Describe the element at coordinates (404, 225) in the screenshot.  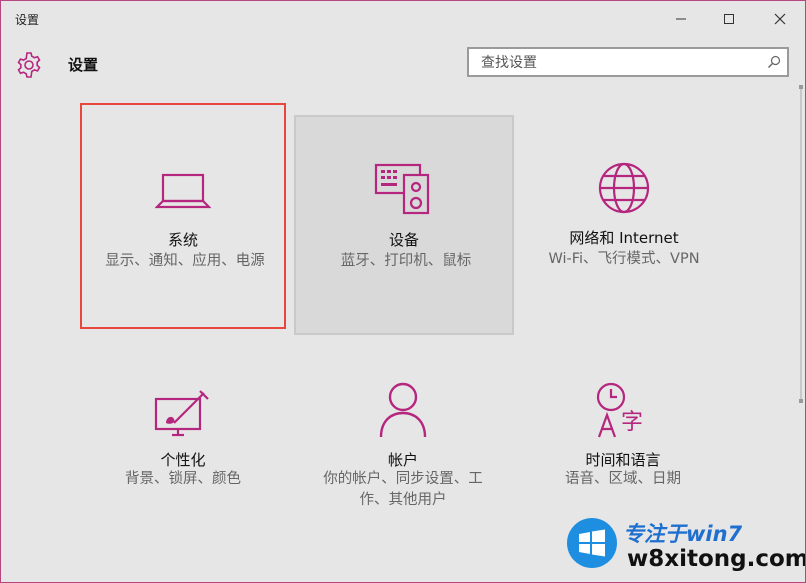
I see `tile-devices: 设备 蓝牙、打印机、鼠标` at that location.